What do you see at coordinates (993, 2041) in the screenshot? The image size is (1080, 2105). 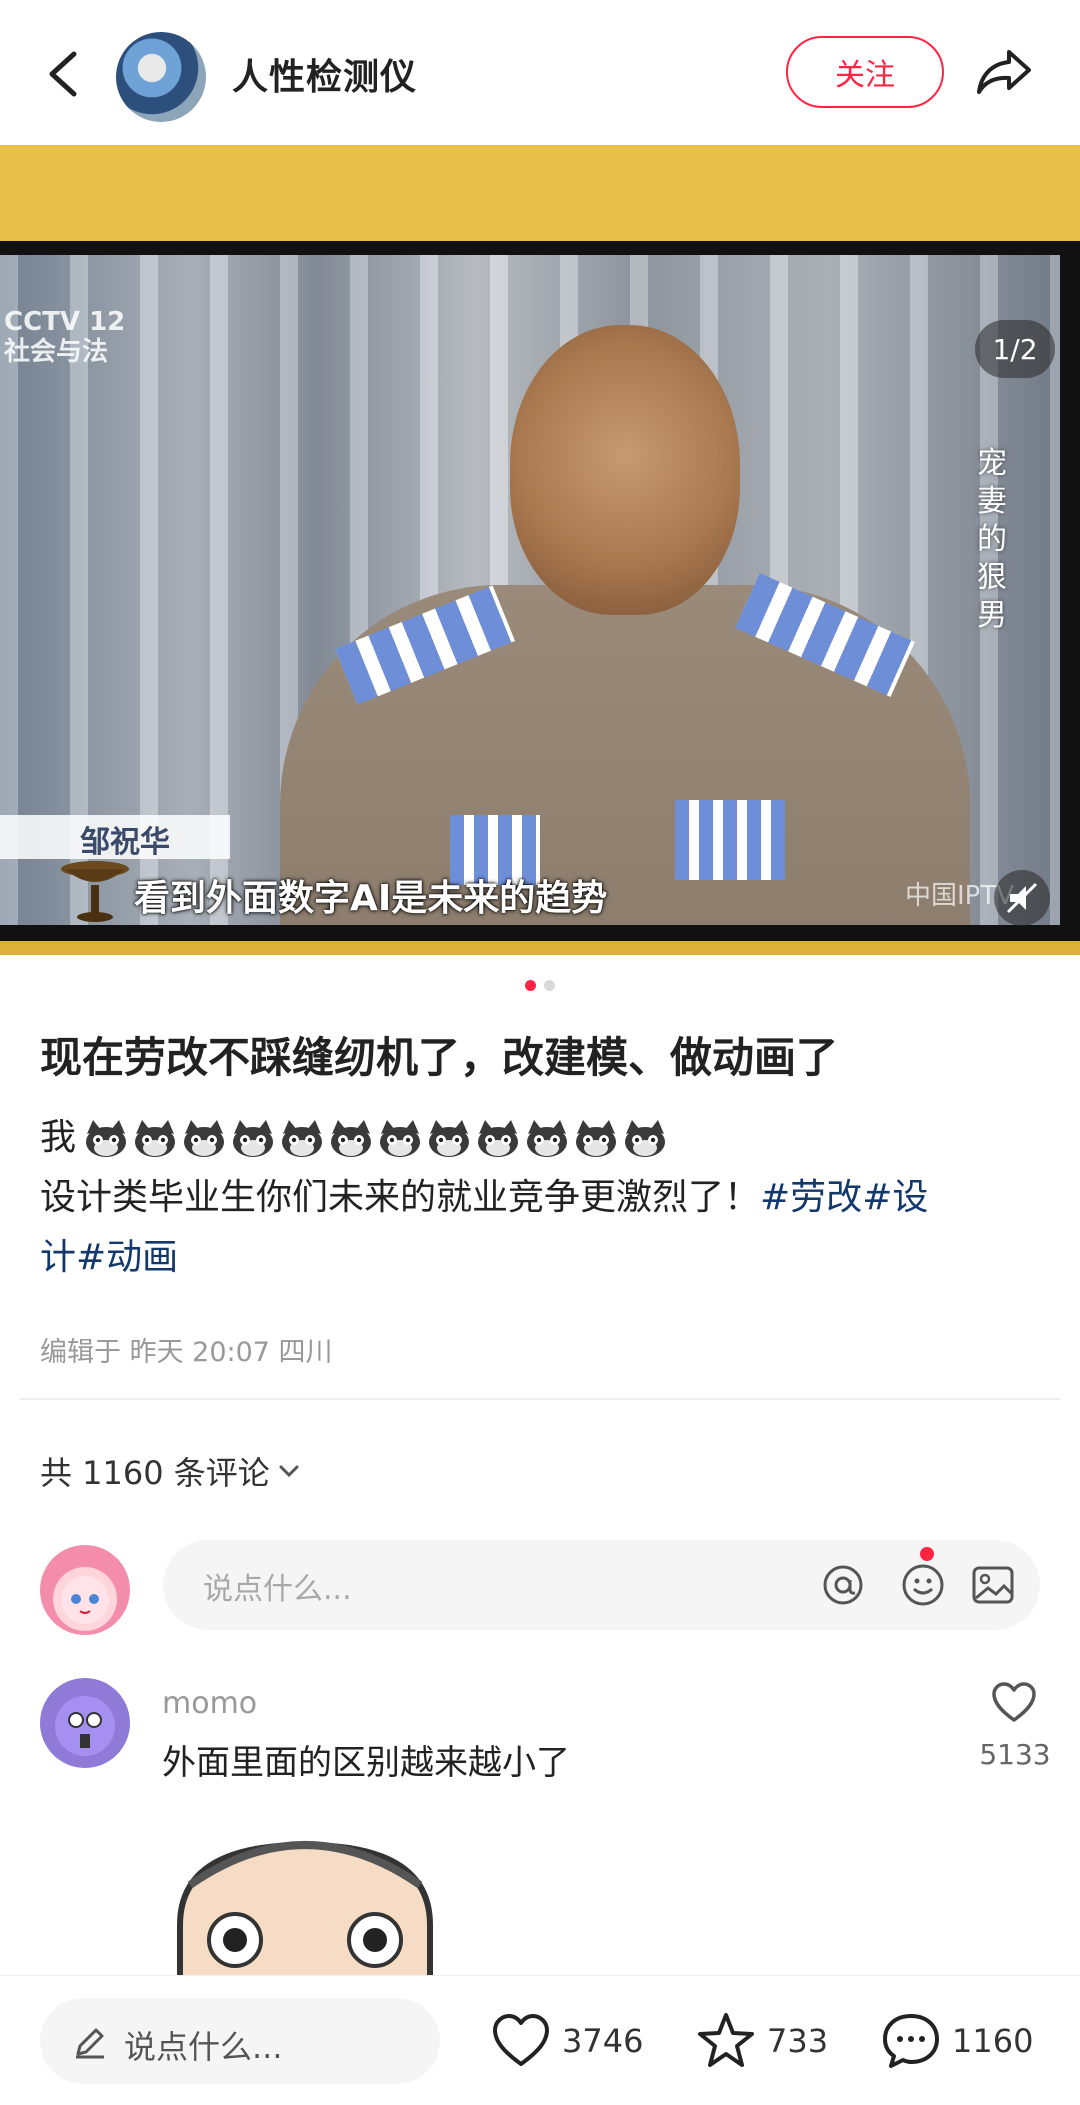 I see `comment-count: 1160` at bounding box center [993, 2041].